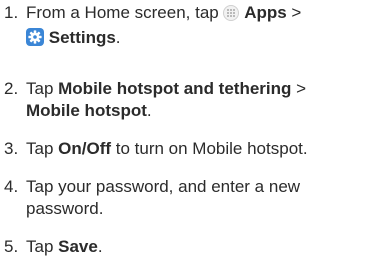 The height and width of the screenshot is (262, 389). Describe the element at coordinates (231, 16) in the screenshot. I see `apps-grid-icon` at that location.